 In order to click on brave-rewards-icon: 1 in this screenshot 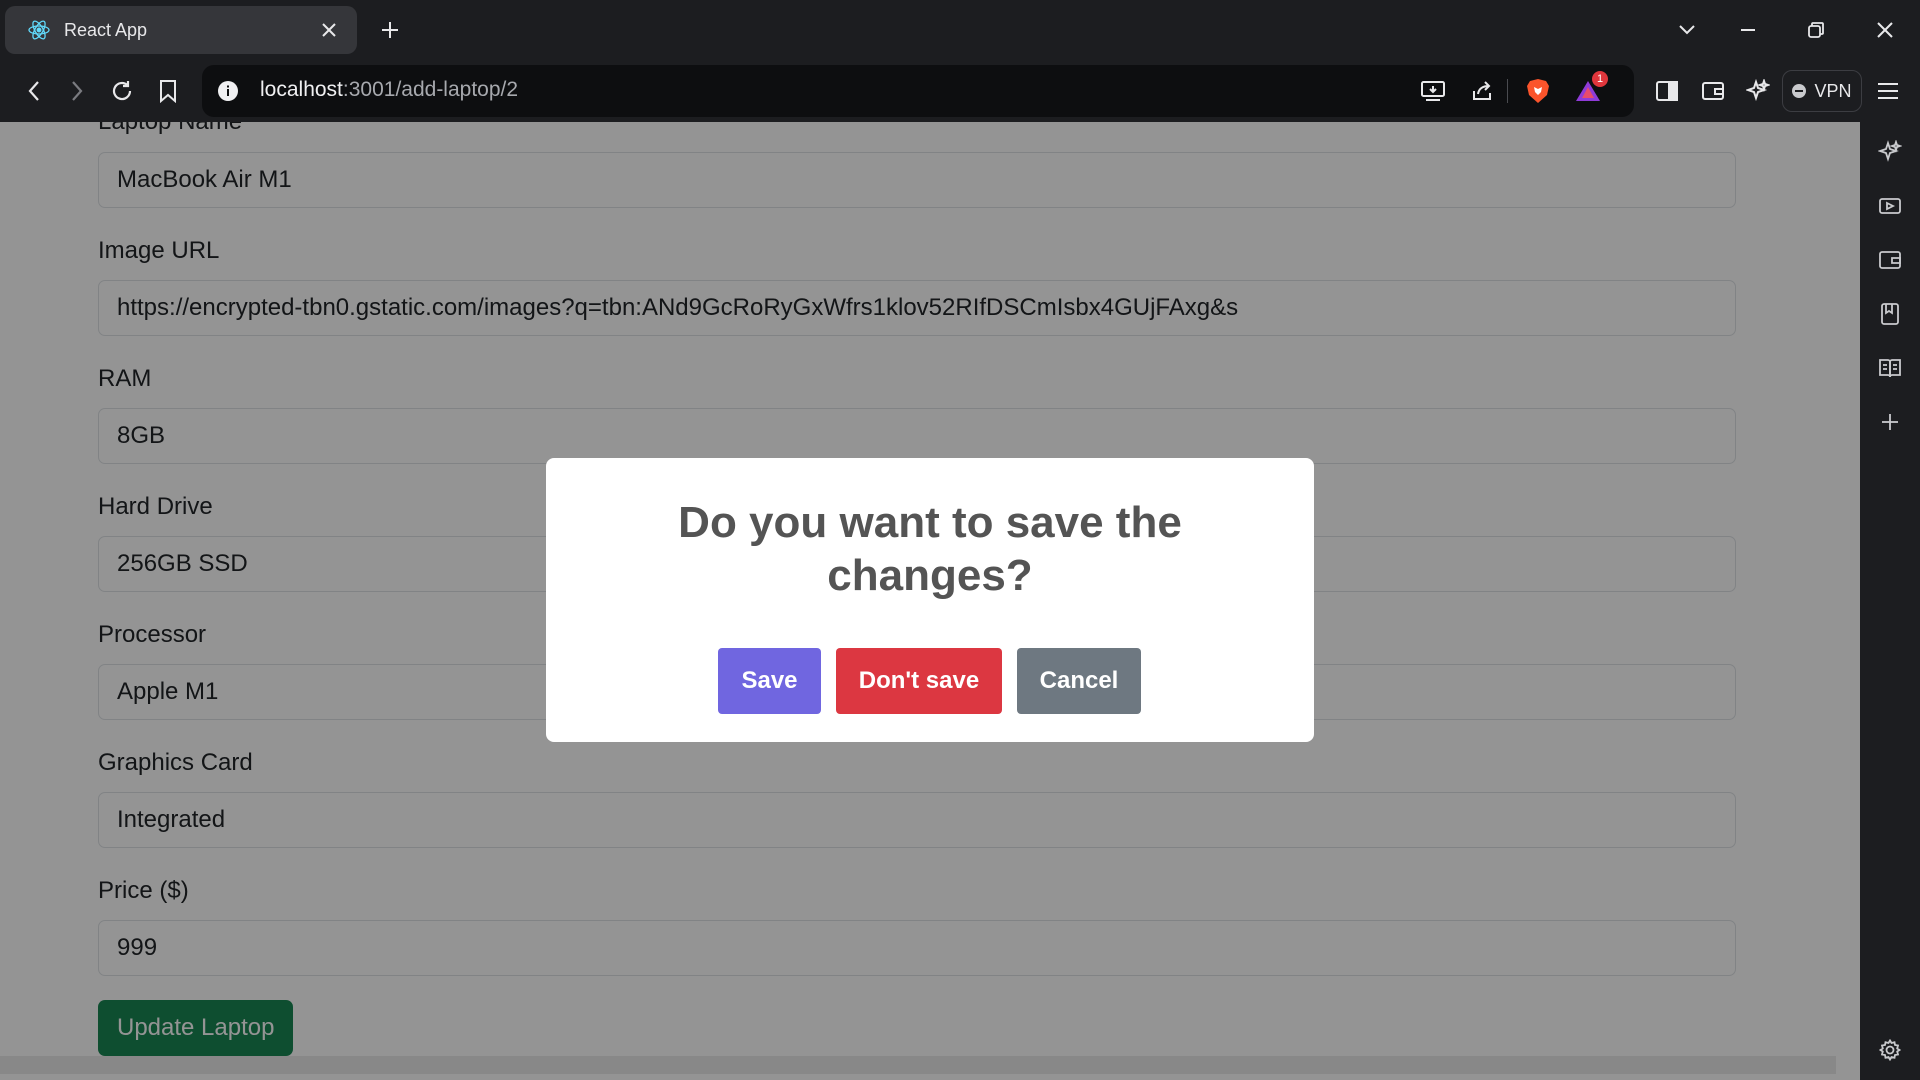, I will do `click(1590, 89)`.